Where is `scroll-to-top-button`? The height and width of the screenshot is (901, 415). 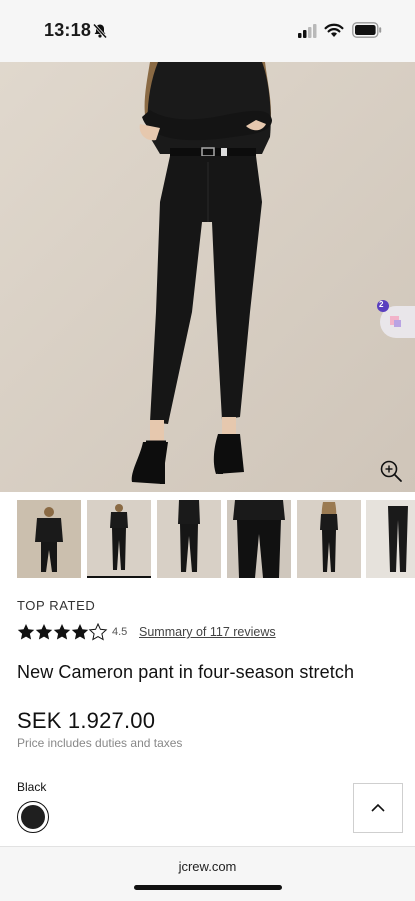
scroll-to-top-button is located at coordinates (378, 808).